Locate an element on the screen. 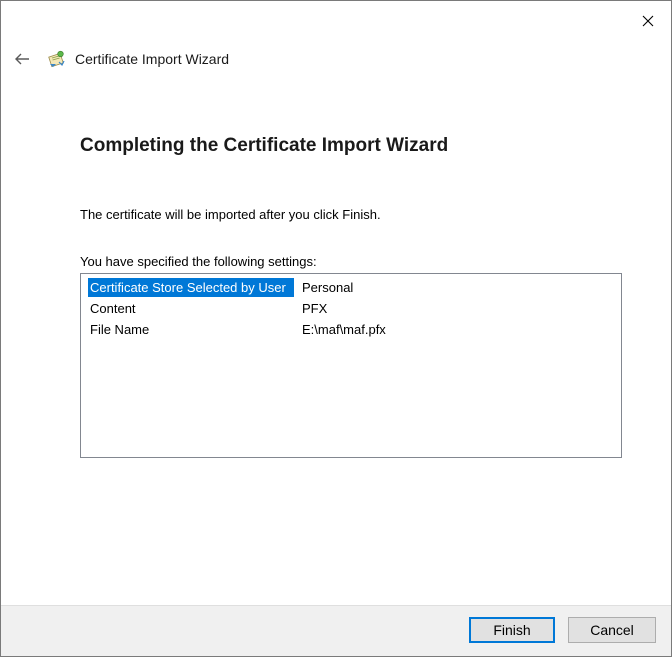 Image resolution: width=672 pixels, height=657 pixels. back-arrow-icon is located at coordinates (22, 59).